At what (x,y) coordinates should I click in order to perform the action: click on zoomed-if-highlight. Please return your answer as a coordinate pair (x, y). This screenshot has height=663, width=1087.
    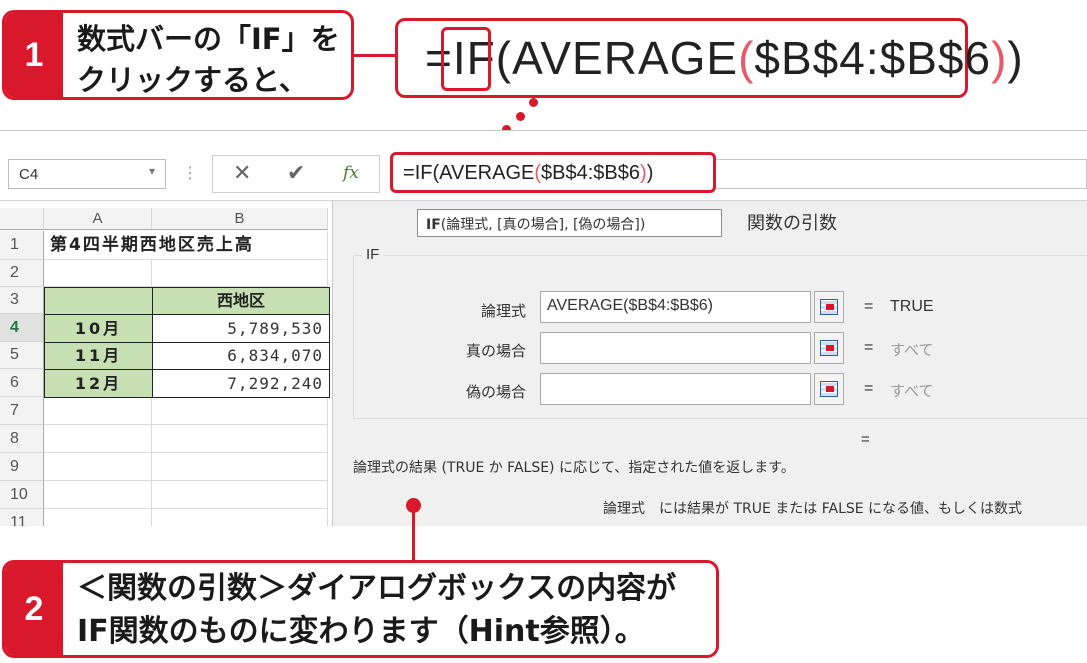
    Looking at the image, I should click on (466, 59).